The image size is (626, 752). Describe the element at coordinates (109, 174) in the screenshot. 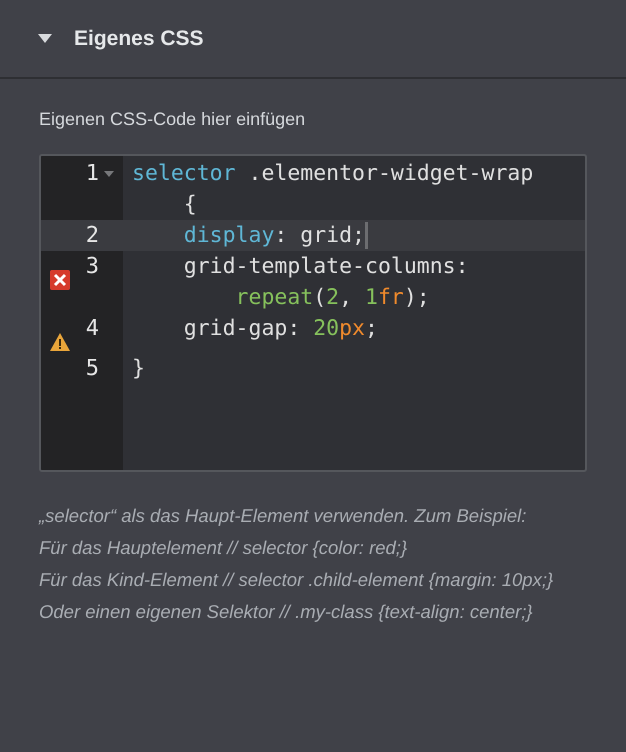

I see `fold-icon` at that location.